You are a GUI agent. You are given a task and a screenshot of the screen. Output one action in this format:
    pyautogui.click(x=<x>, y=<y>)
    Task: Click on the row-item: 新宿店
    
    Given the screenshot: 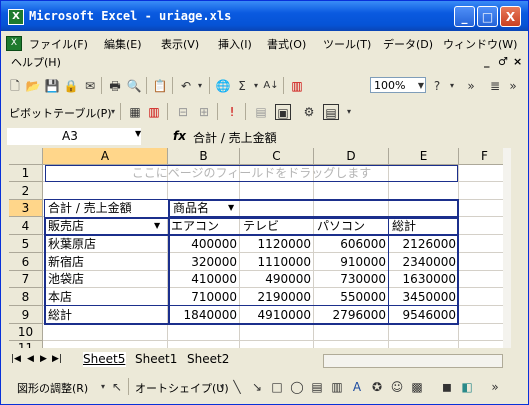 What is the action you would take?
    pyautogui.click(x=106, y=262)
    